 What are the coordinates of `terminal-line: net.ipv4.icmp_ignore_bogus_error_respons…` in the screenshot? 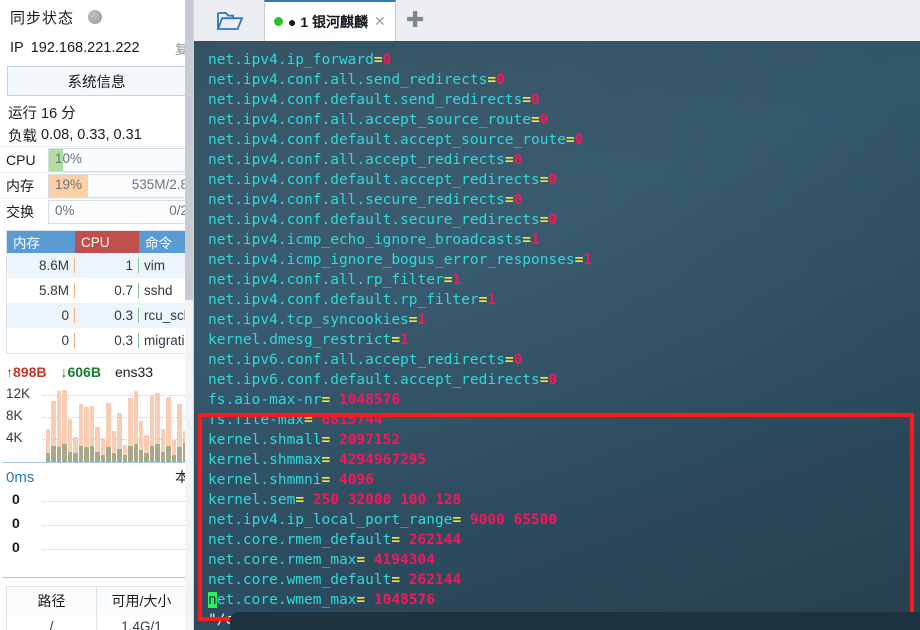 It's located at (400, 260).